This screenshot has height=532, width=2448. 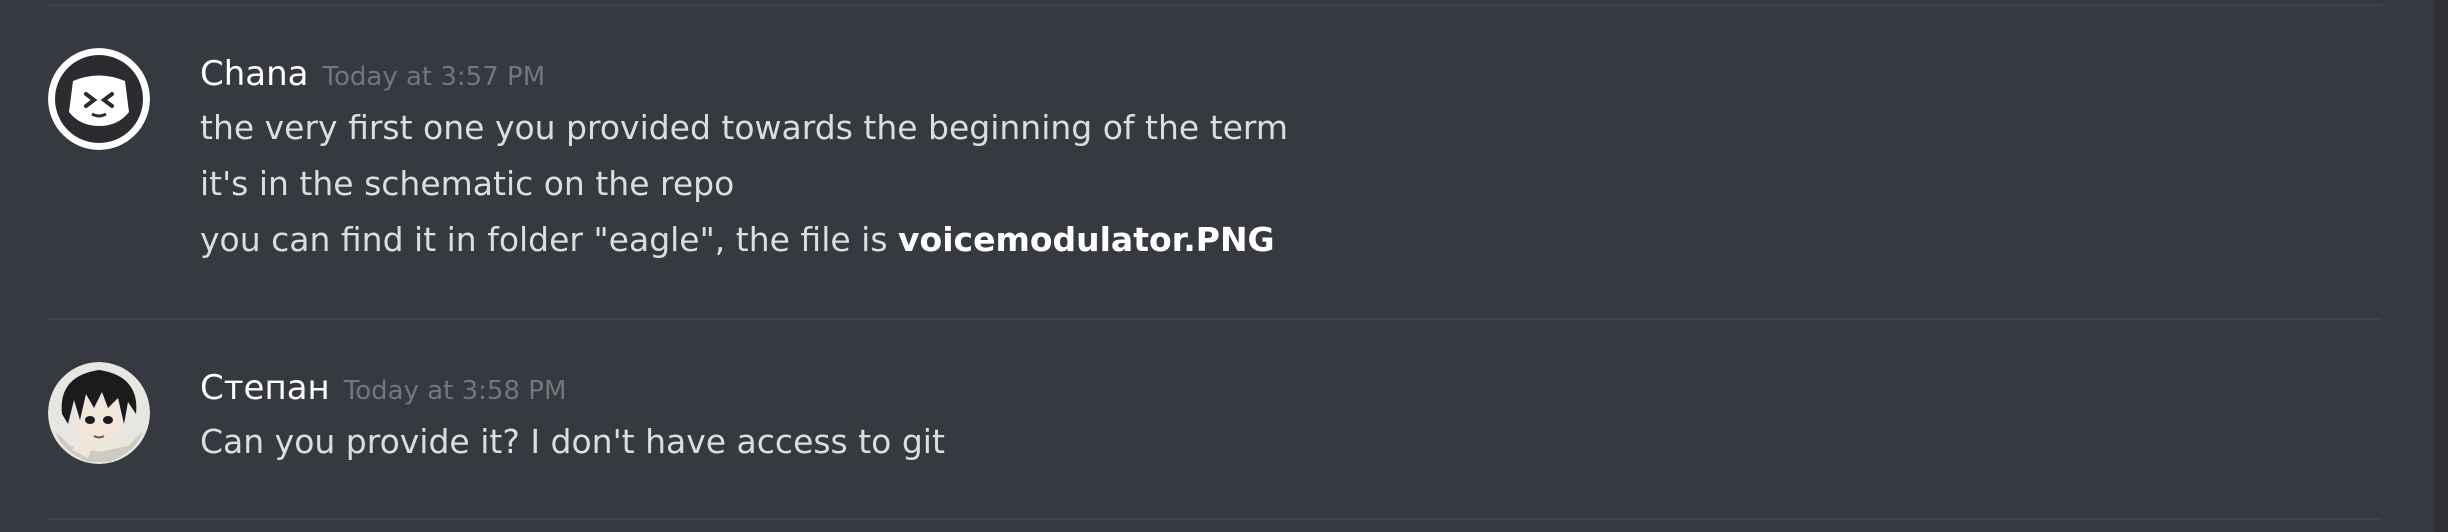 What do you see at coordinates (434, 77) in the screenshot?
I see `timestamp: Today at 3:57 PM` at bounding box center [434, 77].